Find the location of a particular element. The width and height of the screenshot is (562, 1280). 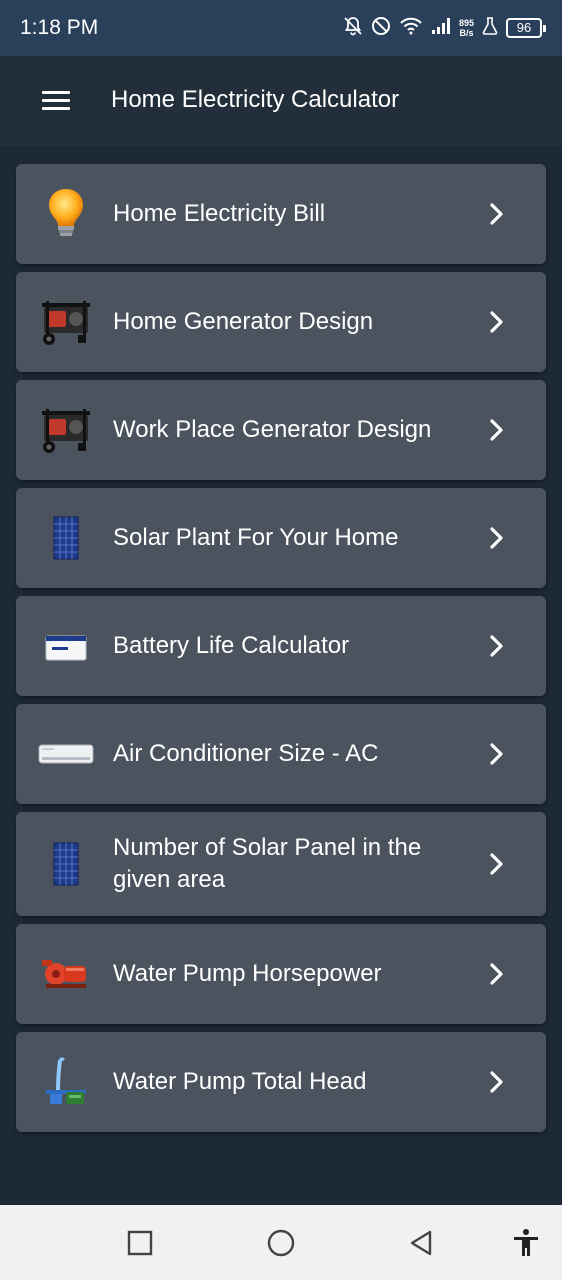

pump-head-icon is located at coordinates (66, 1082).